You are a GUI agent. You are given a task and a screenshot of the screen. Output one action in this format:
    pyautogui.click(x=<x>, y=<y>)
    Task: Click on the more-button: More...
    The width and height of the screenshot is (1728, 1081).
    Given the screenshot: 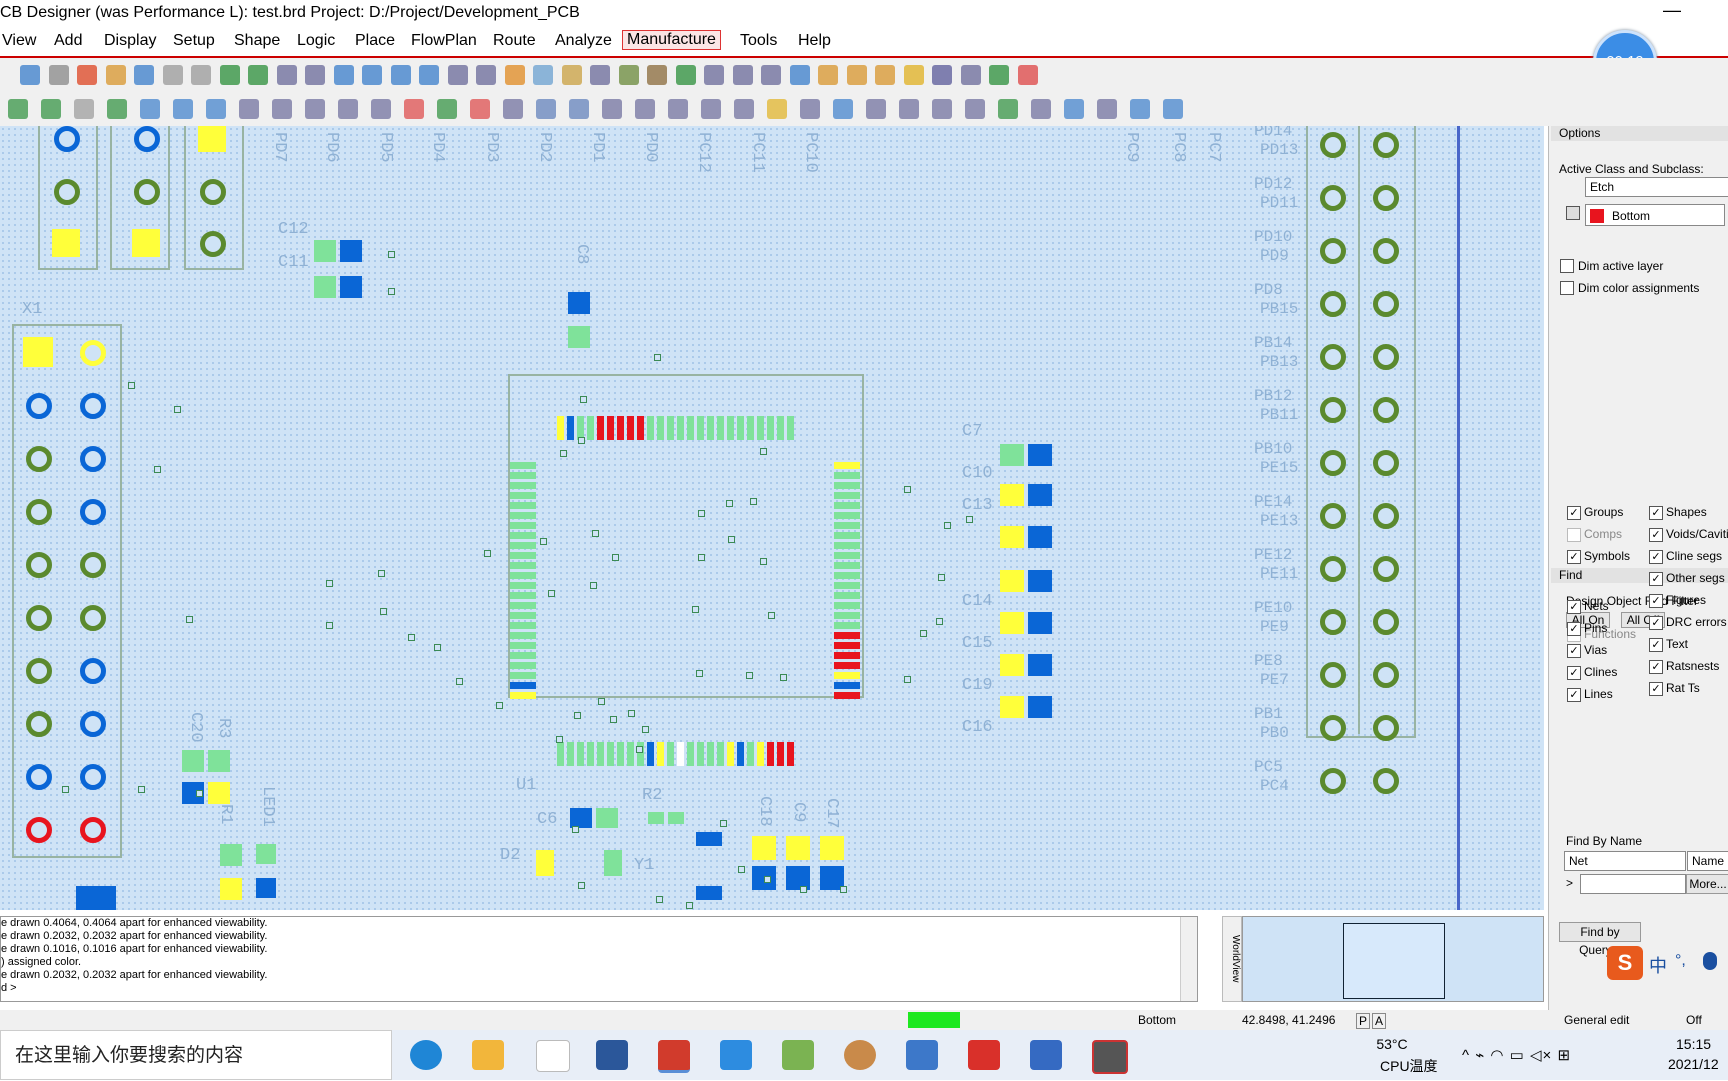 What is the action you would take?
    pyautogui.click(x=1707, y=884)
    